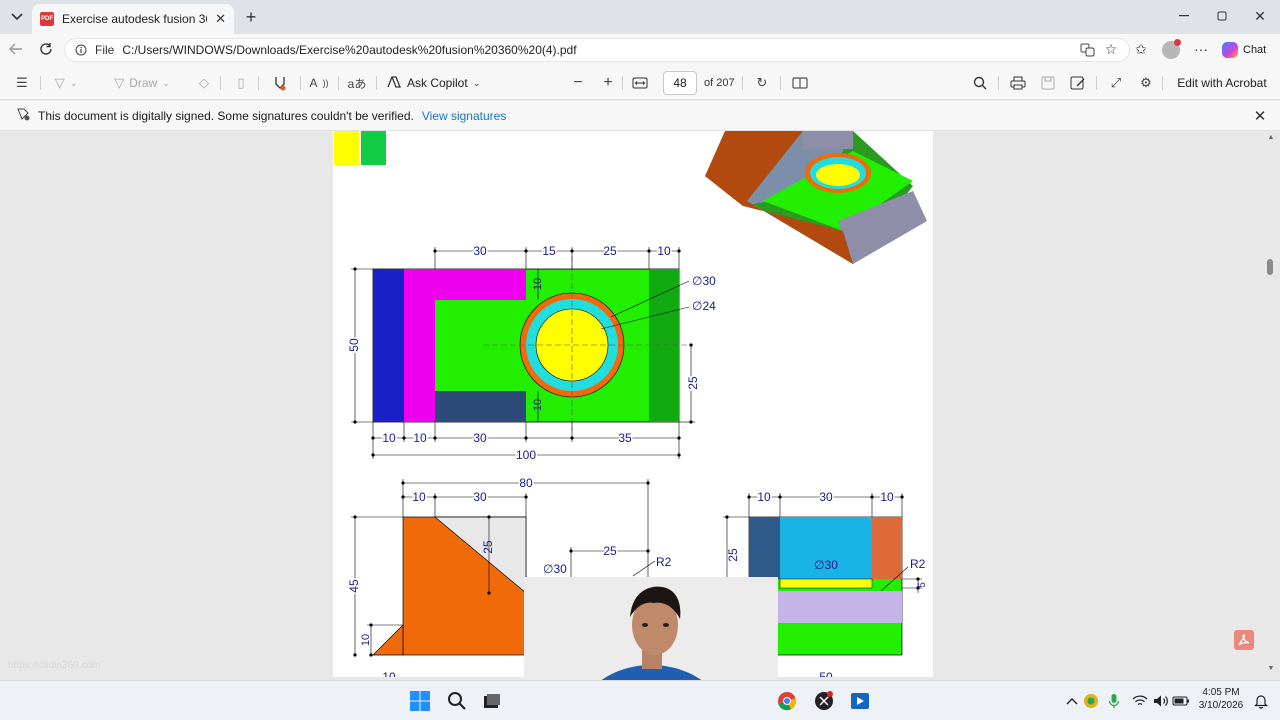  I want to click on dim-overall-width: 100, so click(526, 455).